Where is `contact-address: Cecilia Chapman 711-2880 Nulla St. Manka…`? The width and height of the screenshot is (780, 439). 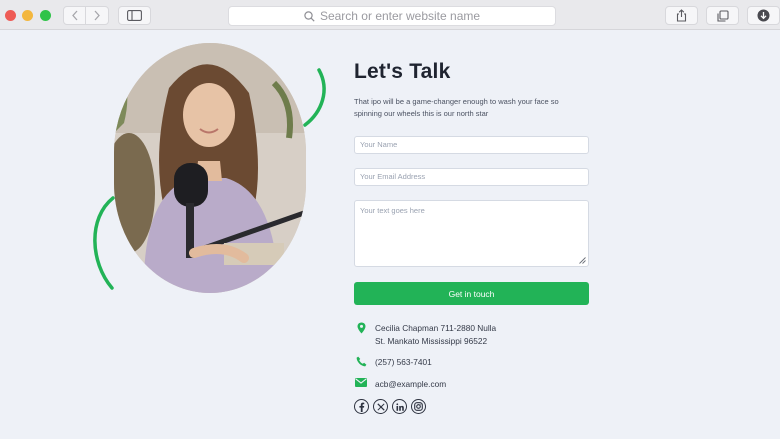 contact-address: Cecilia Chapman 711-2880 Nulla St. Manka… is located at coordinates (425, 335).